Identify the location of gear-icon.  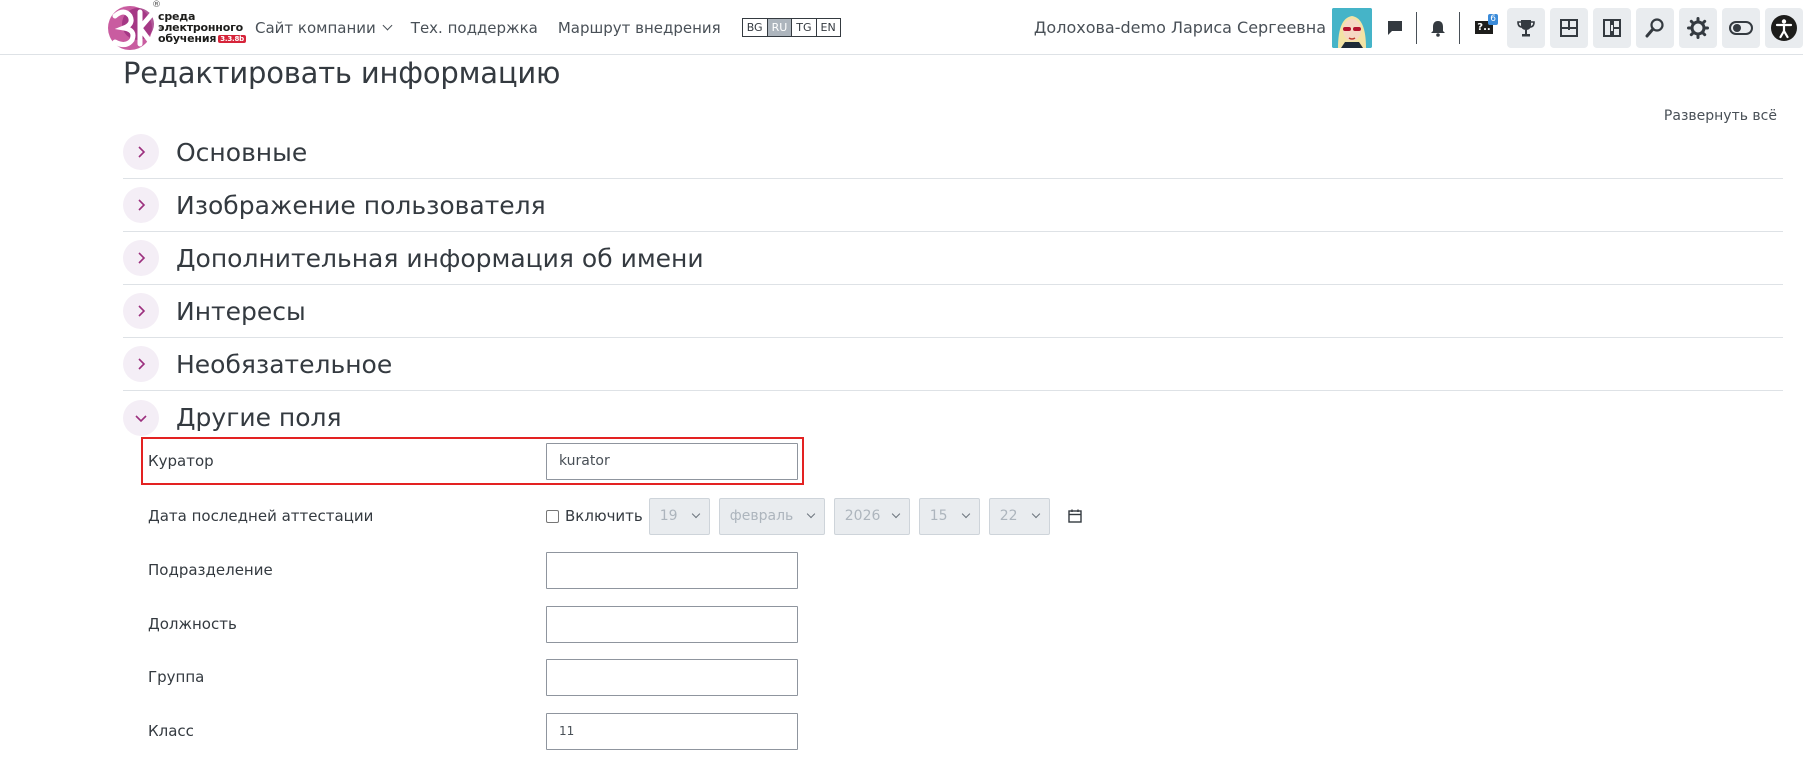
(1698, 27).